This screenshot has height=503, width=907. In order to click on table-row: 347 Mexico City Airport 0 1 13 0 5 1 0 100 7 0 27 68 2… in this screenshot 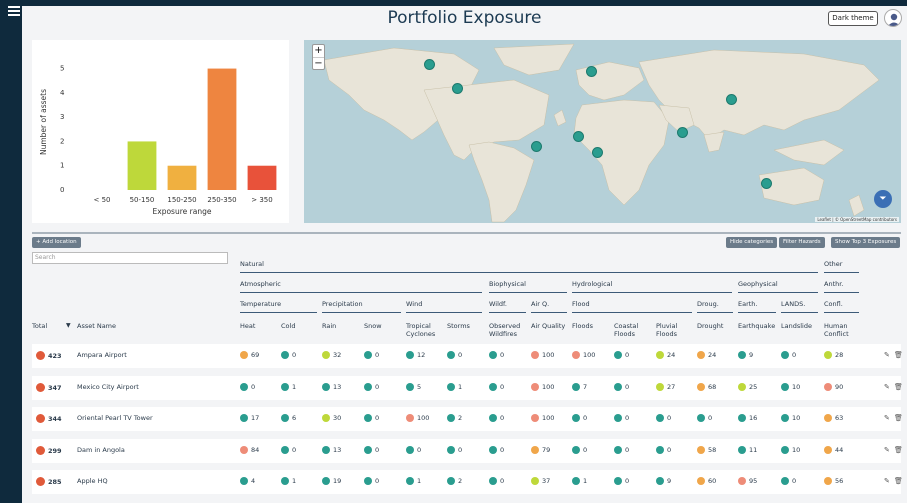, I will do `click(467, 388)`.